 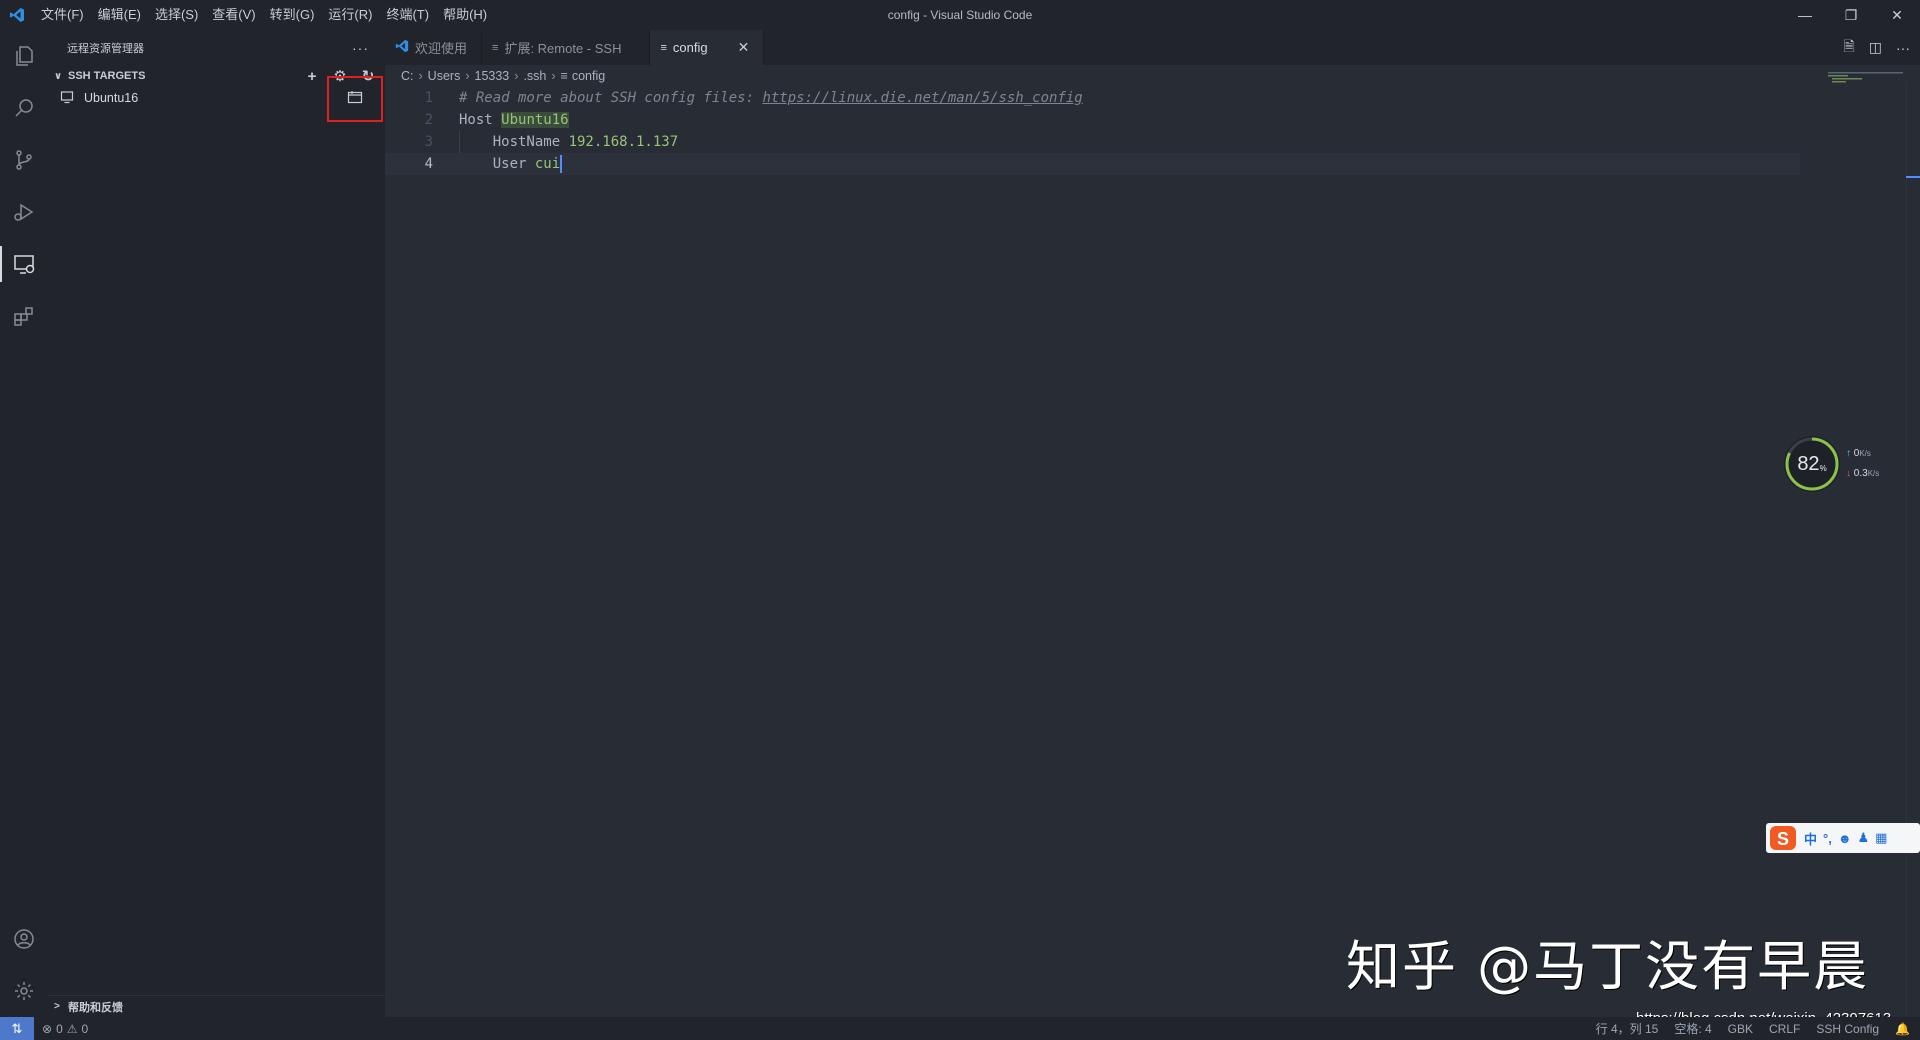 I want to click on file-icon: ≡, so click(x=564, y=76).